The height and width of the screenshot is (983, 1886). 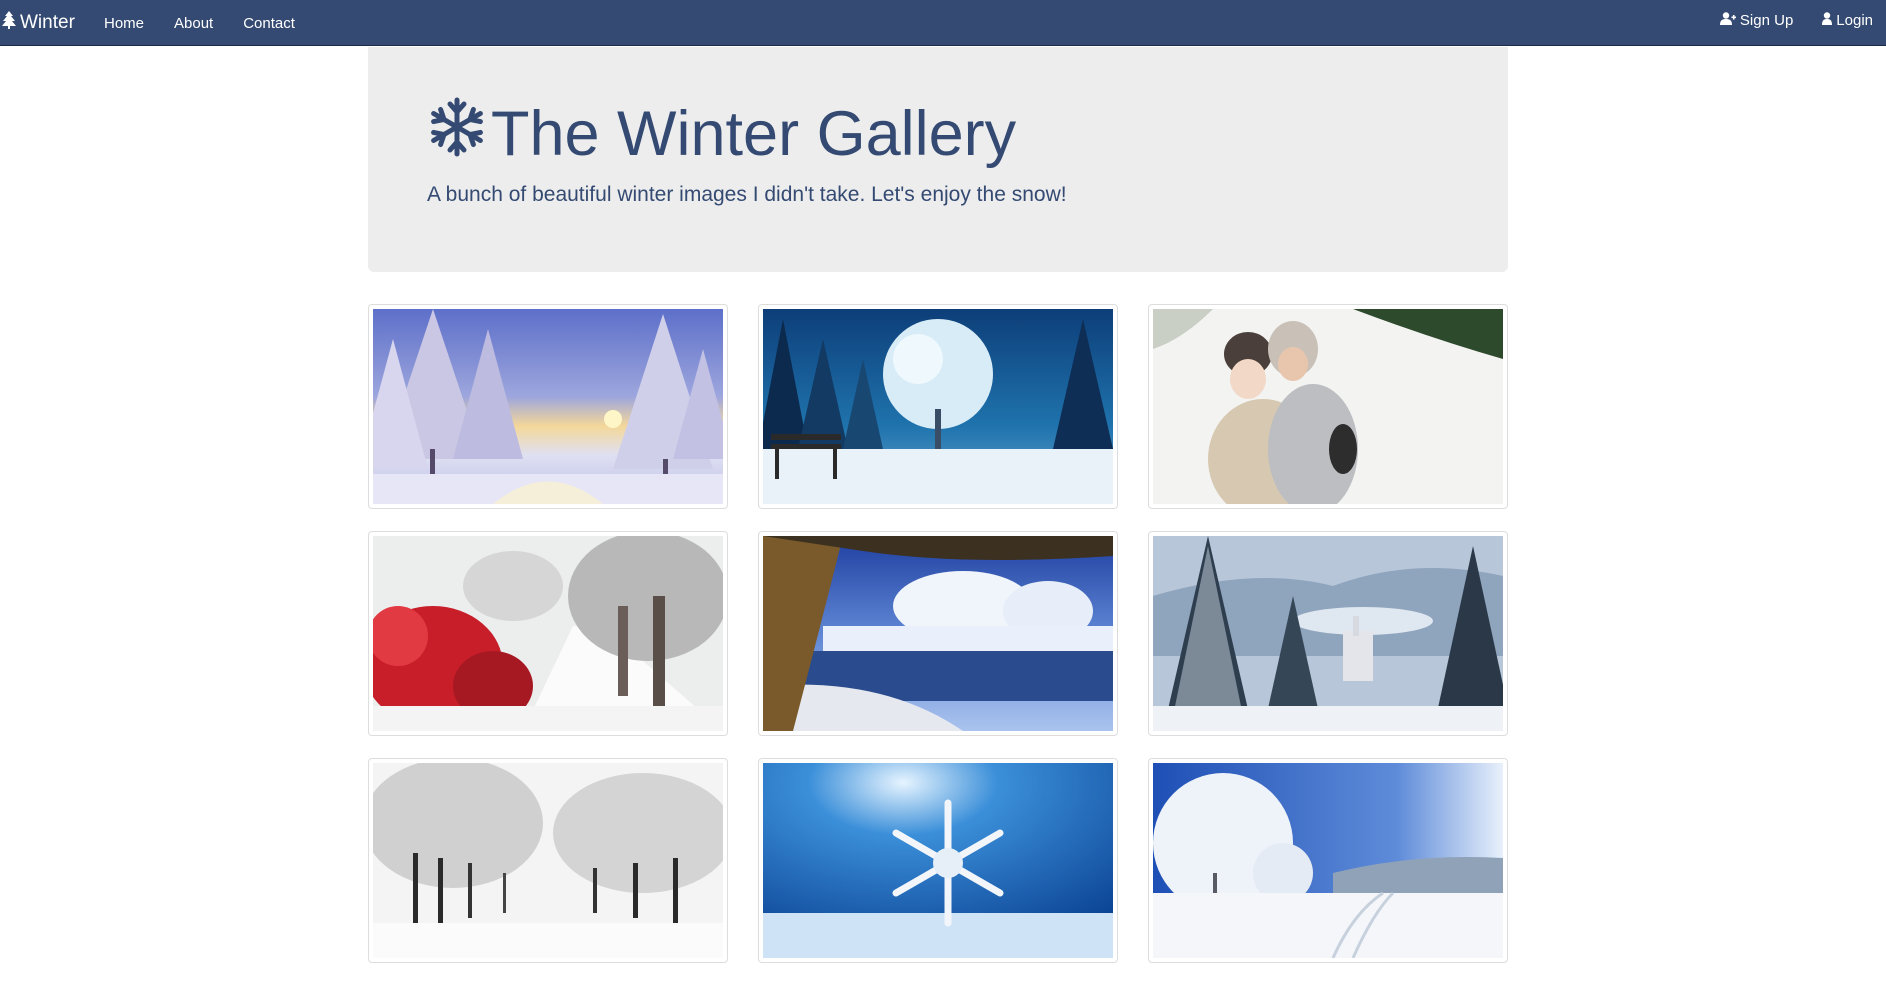 I want to click on red-berries-snowy-path-image, so click(x=548, y=633).